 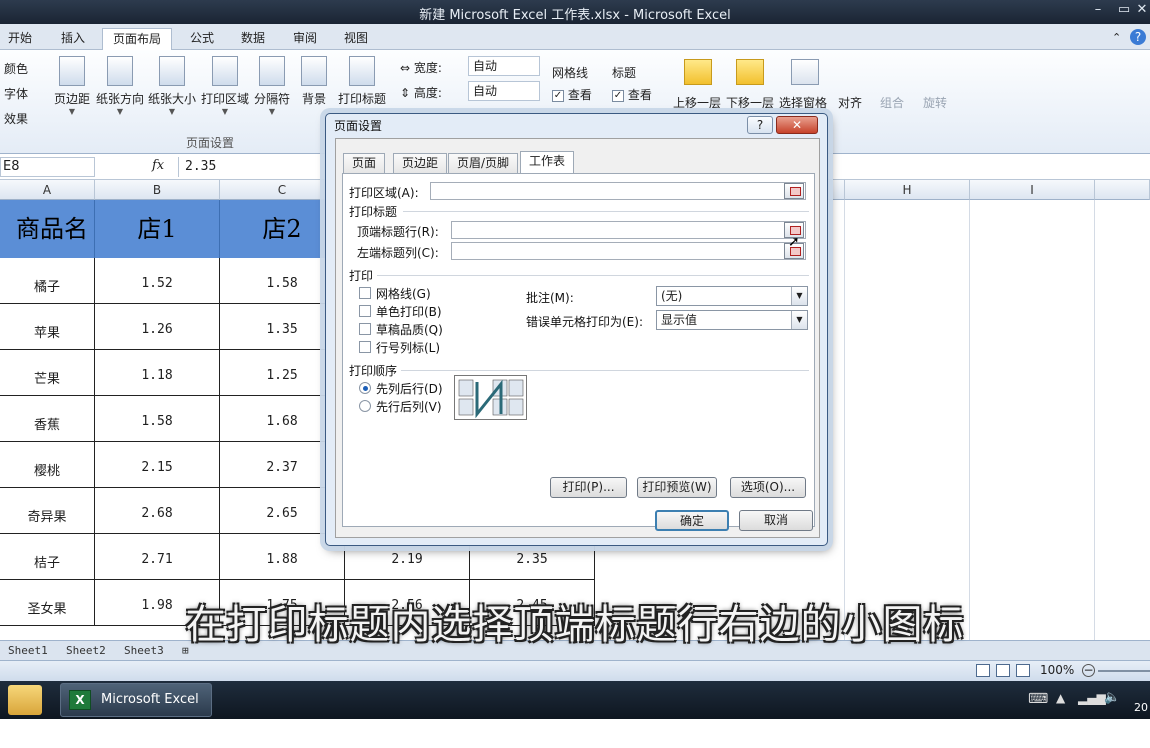 I want to click on clock: 20, so click(x=1141, y=707).